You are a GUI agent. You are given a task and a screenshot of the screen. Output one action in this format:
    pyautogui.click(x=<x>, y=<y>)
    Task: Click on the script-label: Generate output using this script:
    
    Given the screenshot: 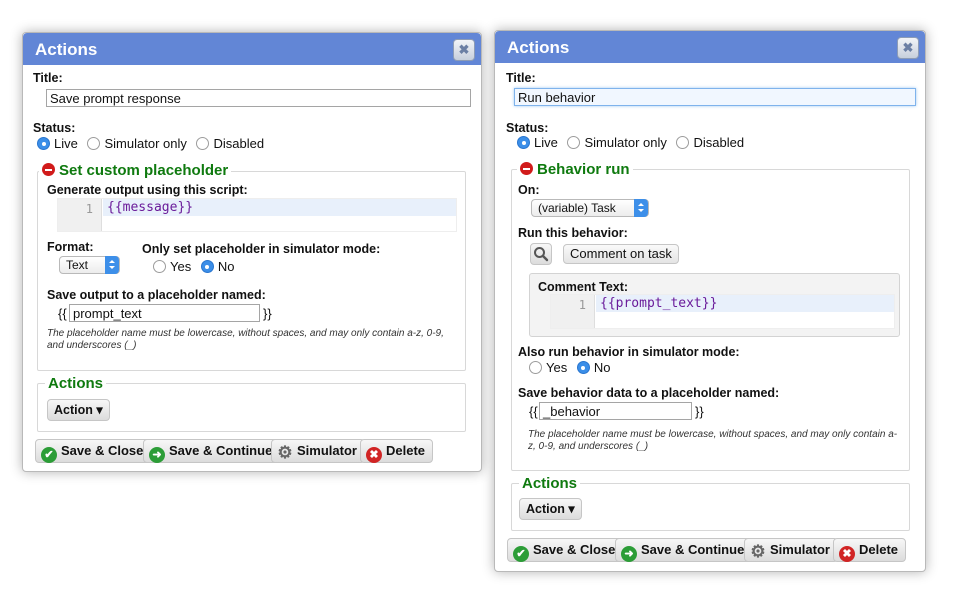 What is the action you would take?
    pyautogui.click(x=147, y=190)
    